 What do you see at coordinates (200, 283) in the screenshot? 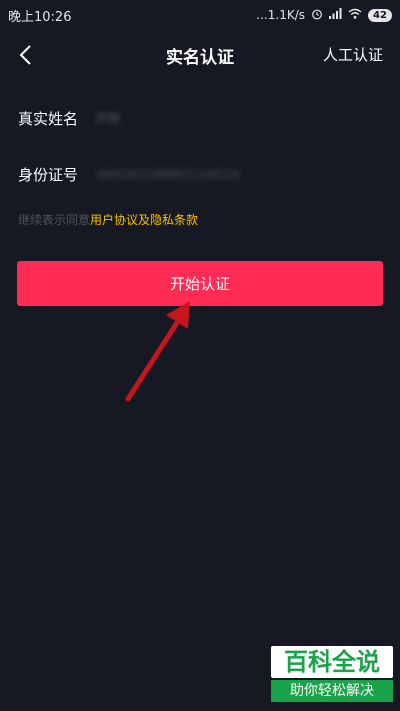
I see `start-verification-button: 开始认证` at bounding box center [200, 283].